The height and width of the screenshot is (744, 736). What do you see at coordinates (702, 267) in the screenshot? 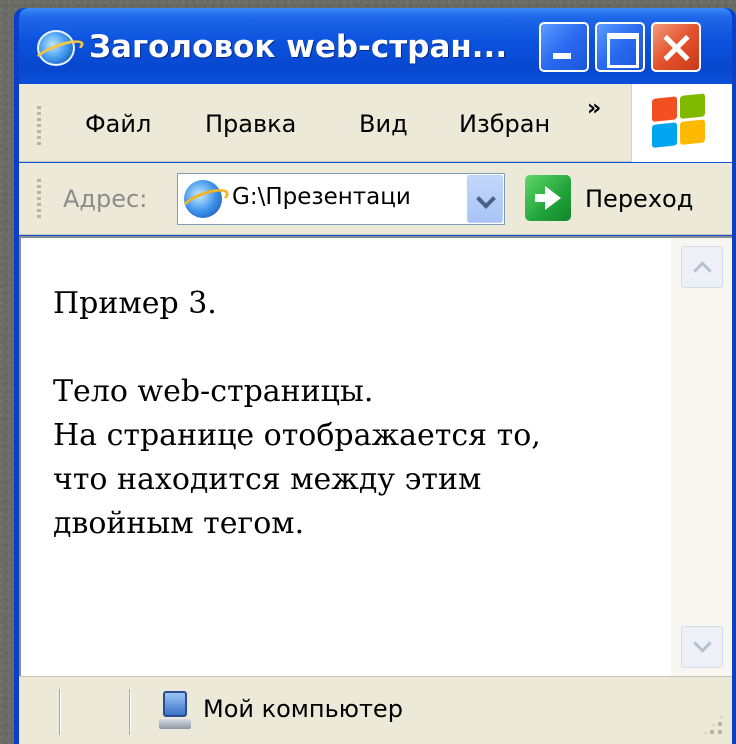
I see `scroll-up-button` at bounding box center [702, 267].